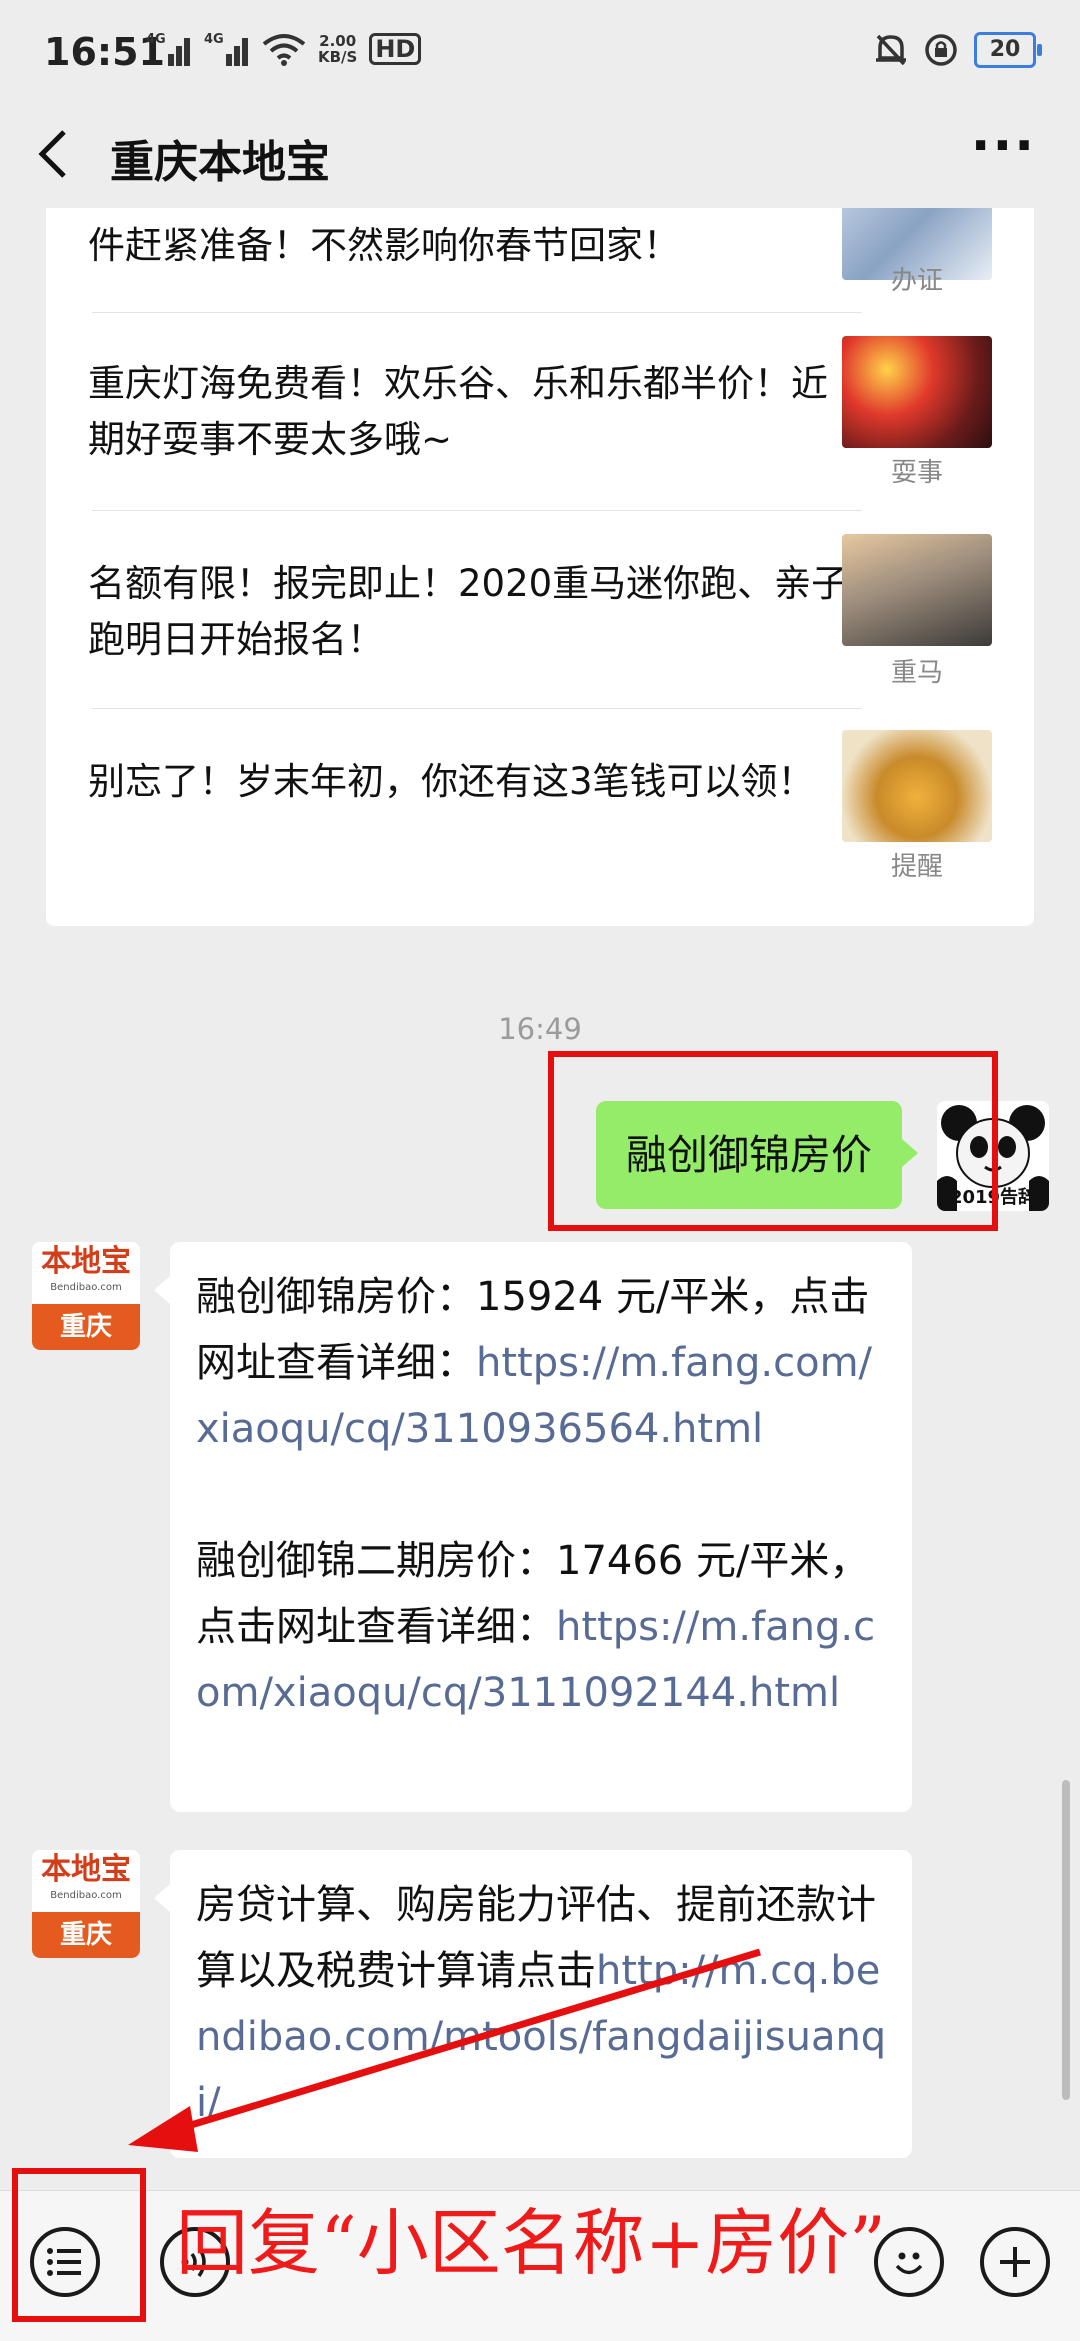  What do you see at coordinates (958, 50) in the screenshot?
I see `status-right: 20` at bounding box center [958, 50].